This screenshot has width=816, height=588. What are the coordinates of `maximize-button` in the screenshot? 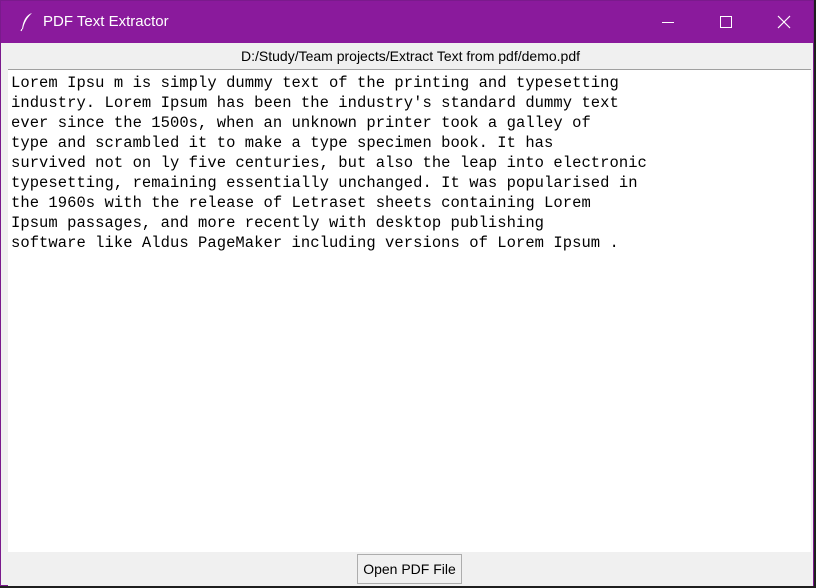 It's located at (726, 22).